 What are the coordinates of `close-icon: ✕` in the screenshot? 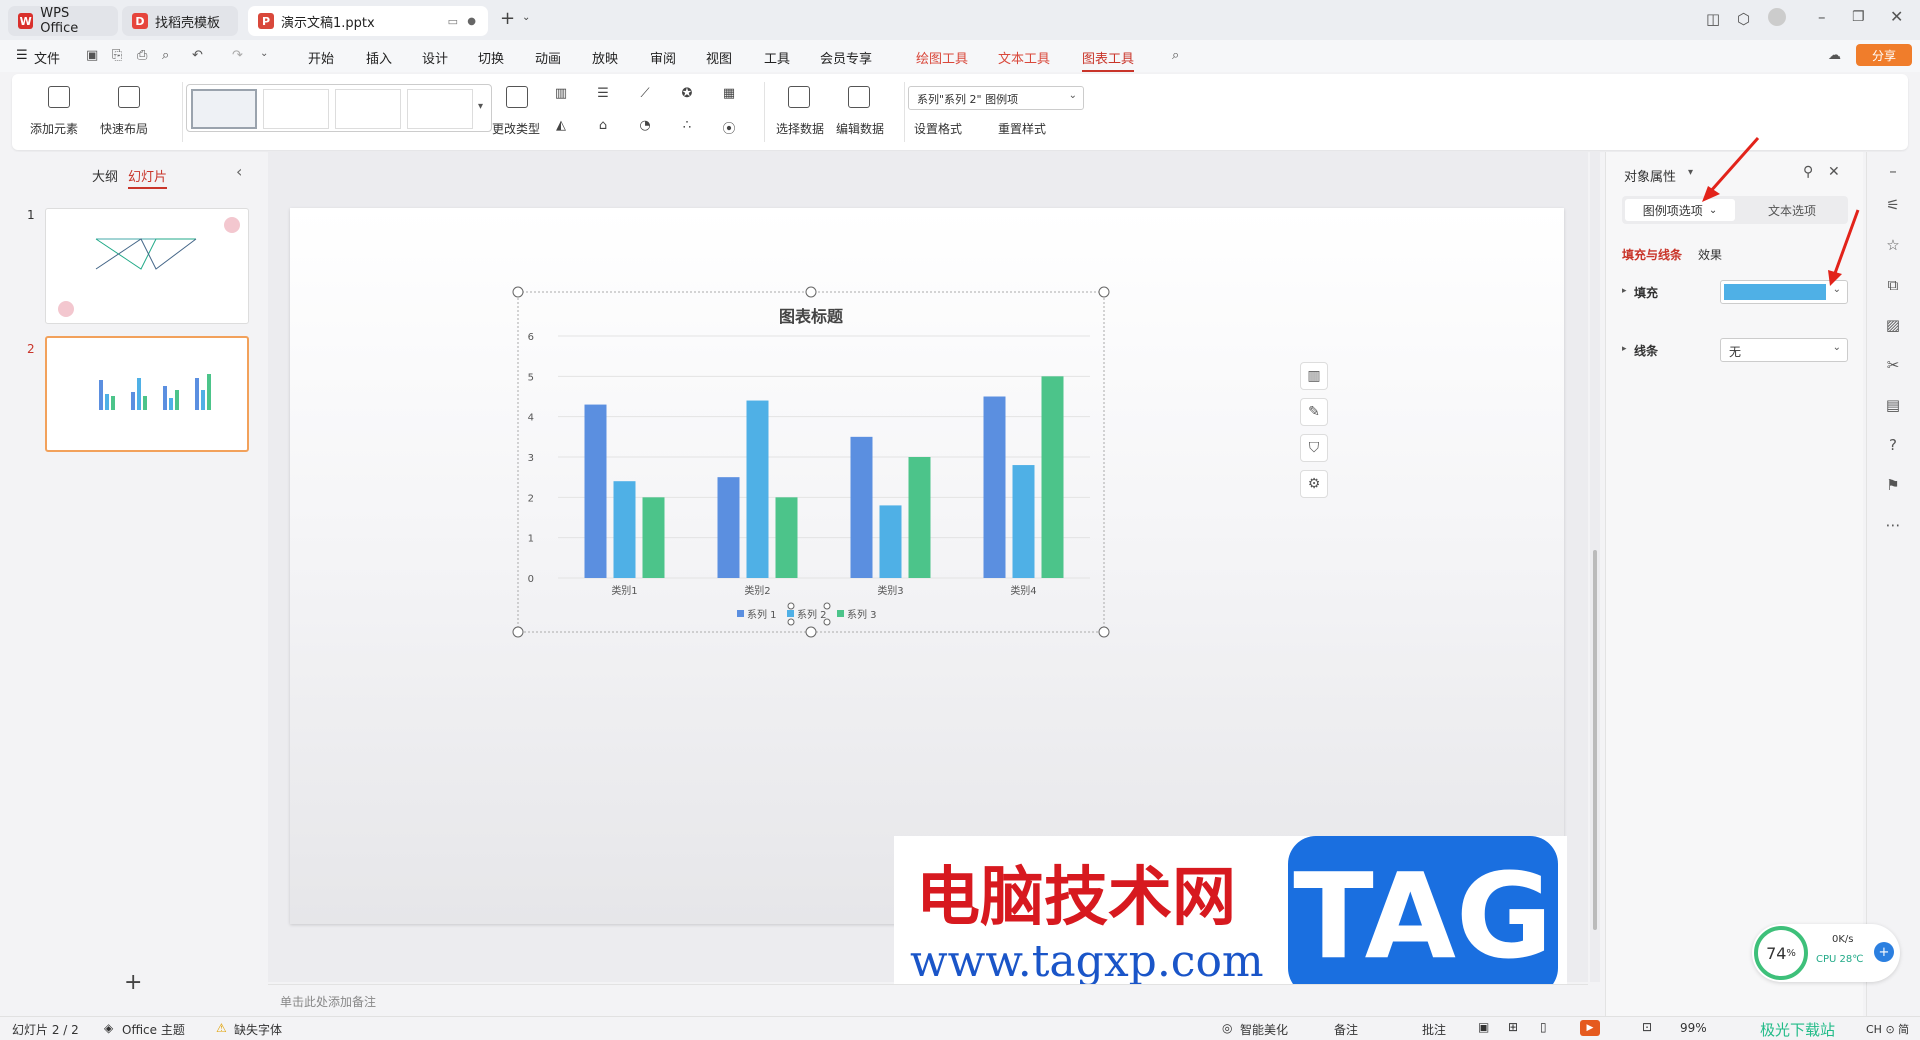 It's located at (1896, 16).